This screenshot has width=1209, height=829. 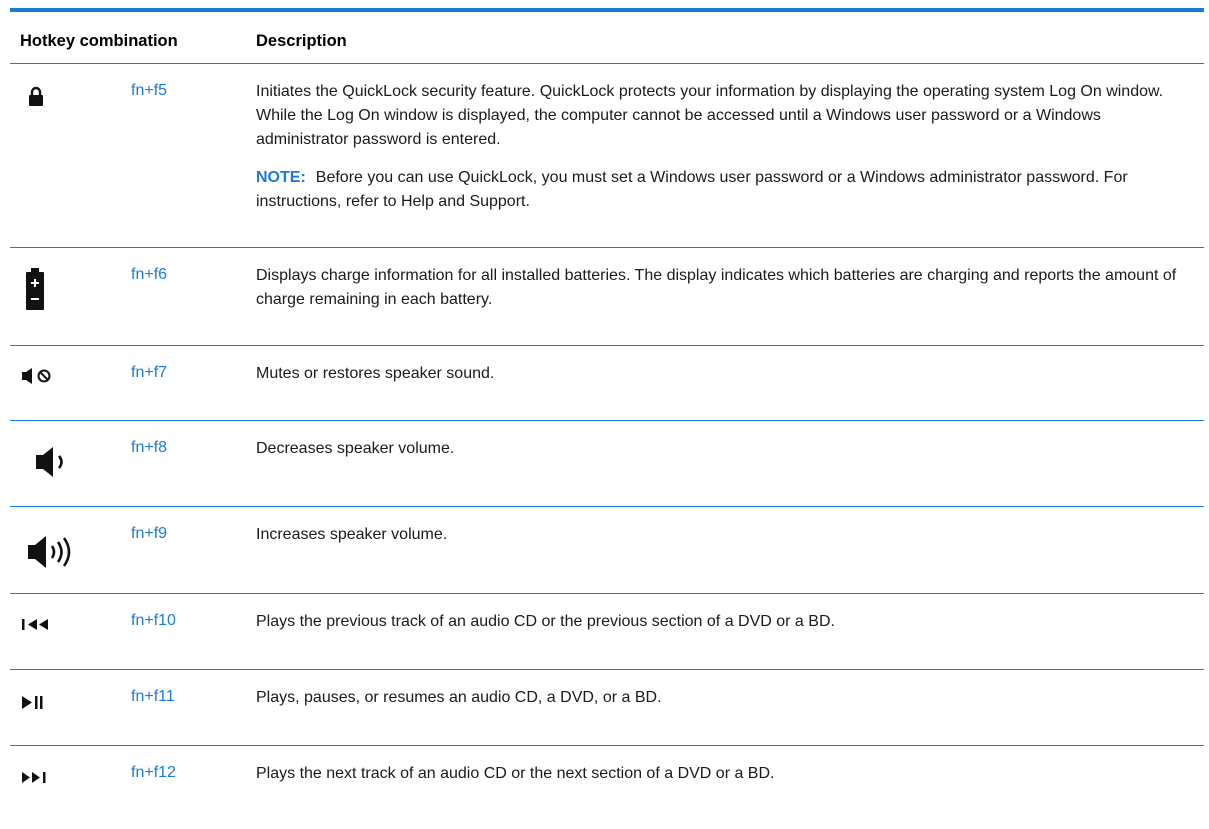 I want to click on play-pause-icon, so click(x=52, y=702).